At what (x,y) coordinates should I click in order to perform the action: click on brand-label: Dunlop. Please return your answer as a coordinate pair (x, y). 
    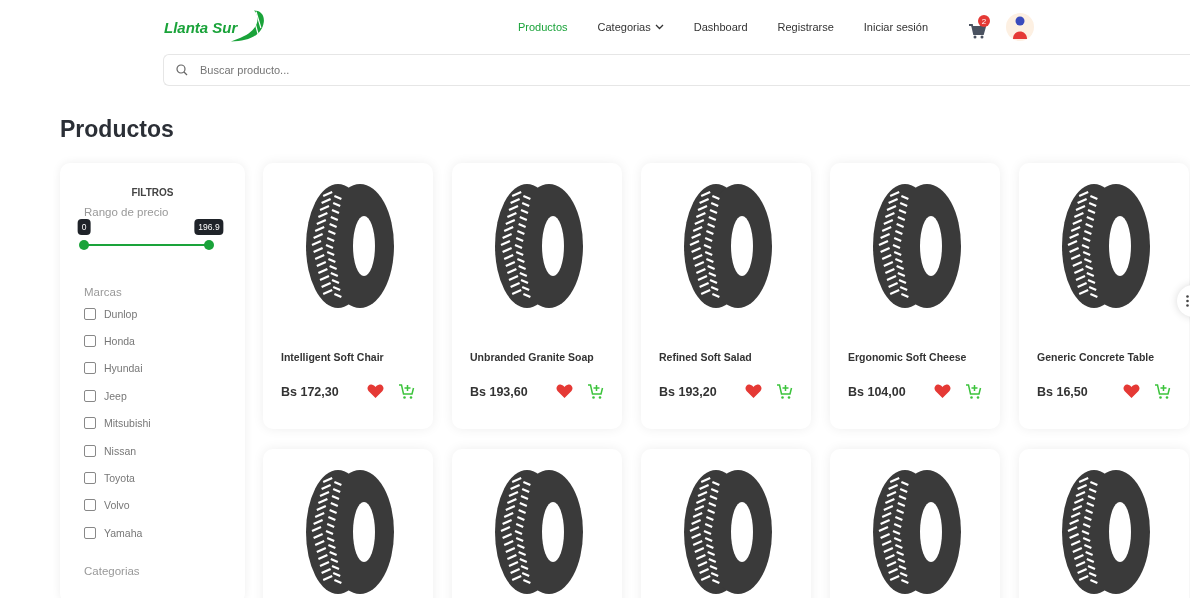
    Looking at the image, I should click on (121, 313).